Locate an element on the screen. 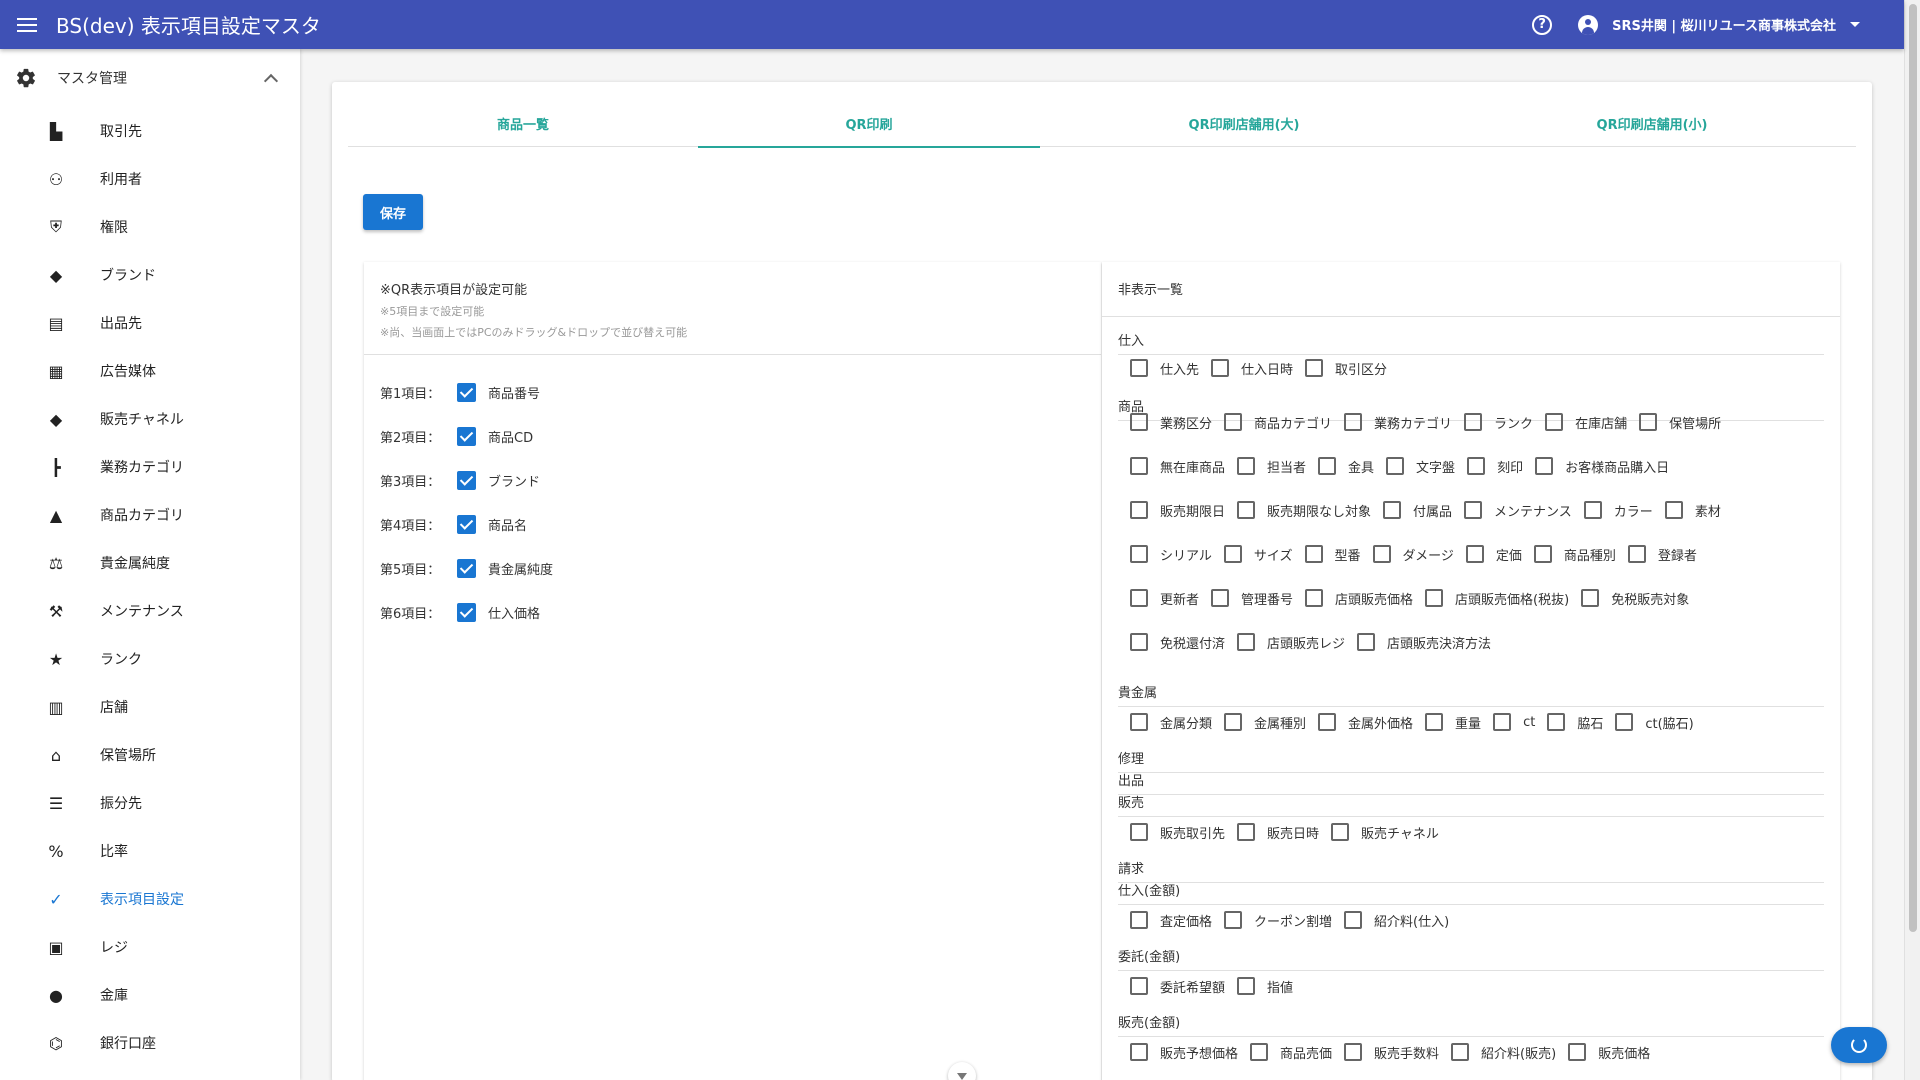  chevron-down-icon is located at coordinates (1855, 24).